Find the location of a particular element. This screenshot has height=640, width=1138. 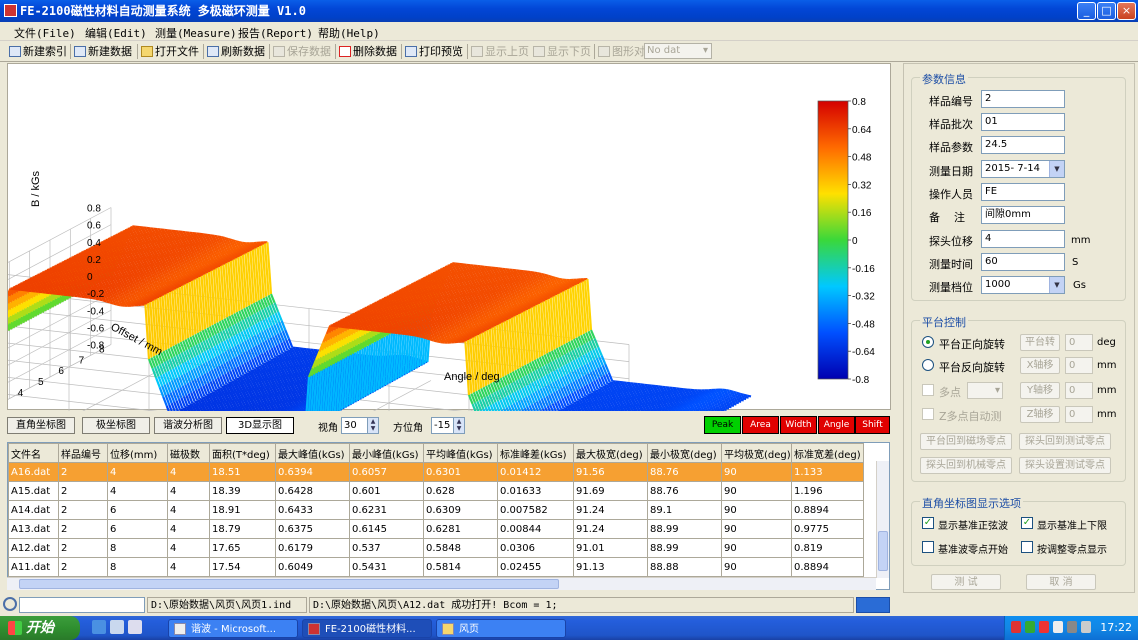

close-button: × is located at coordinates (1126, 11).